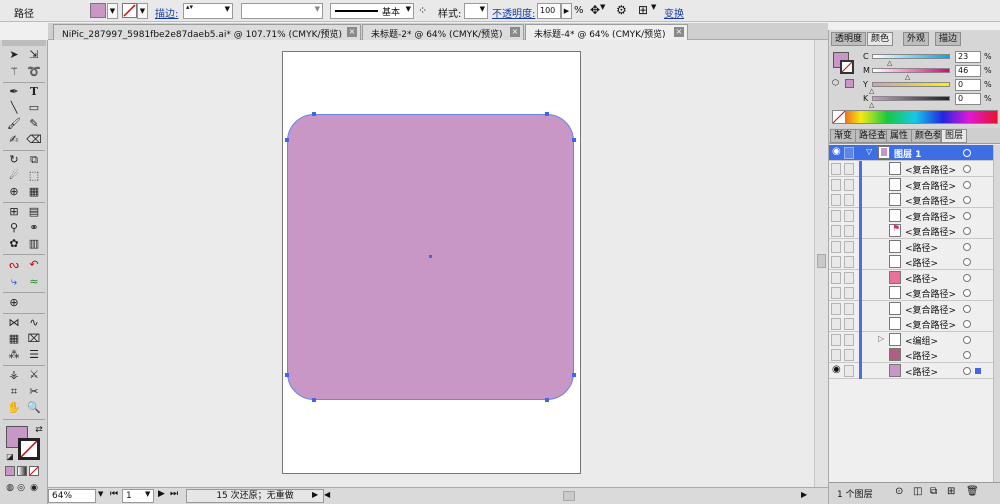 This screenshot has height=504, width=1000. Describe the element at coordinates (34, 488) in the screenshot. I see `screen-mode-icon: ◉` at that location.